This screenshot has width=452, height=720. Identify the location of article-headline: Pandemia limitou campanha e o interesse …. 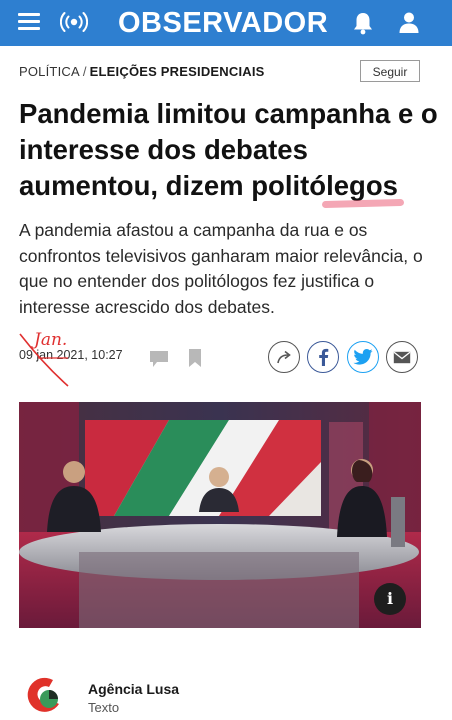
(229, 150).